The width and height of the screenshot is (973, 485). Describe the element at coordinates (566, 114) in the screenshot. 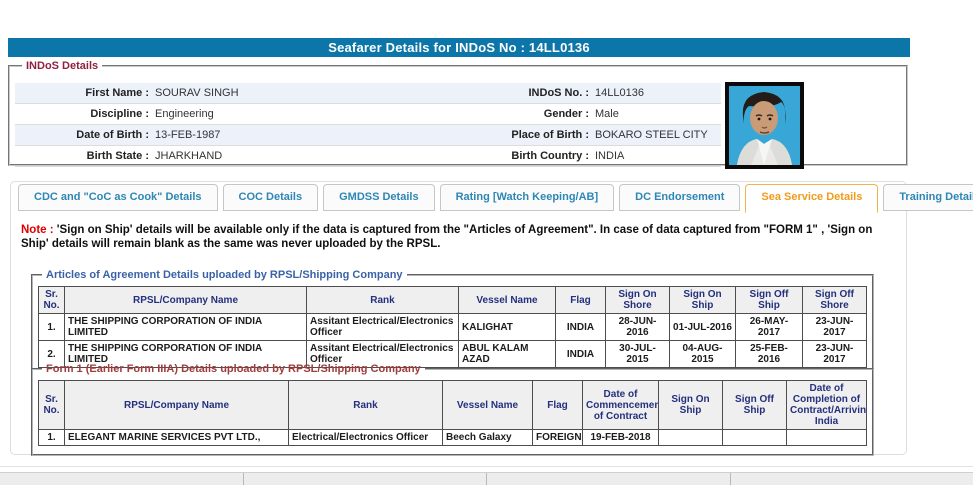

I see `gender-label: Gender :` at that location.